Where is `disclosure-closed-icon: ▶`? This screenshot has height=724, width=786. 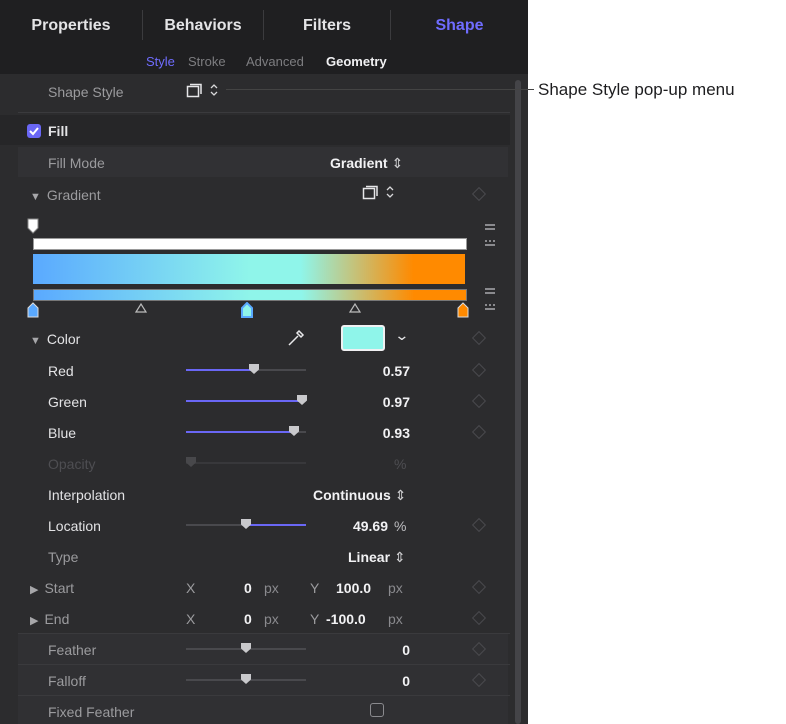
disclosure-closed-icon: ▶ is located at coordinates (34, 590).